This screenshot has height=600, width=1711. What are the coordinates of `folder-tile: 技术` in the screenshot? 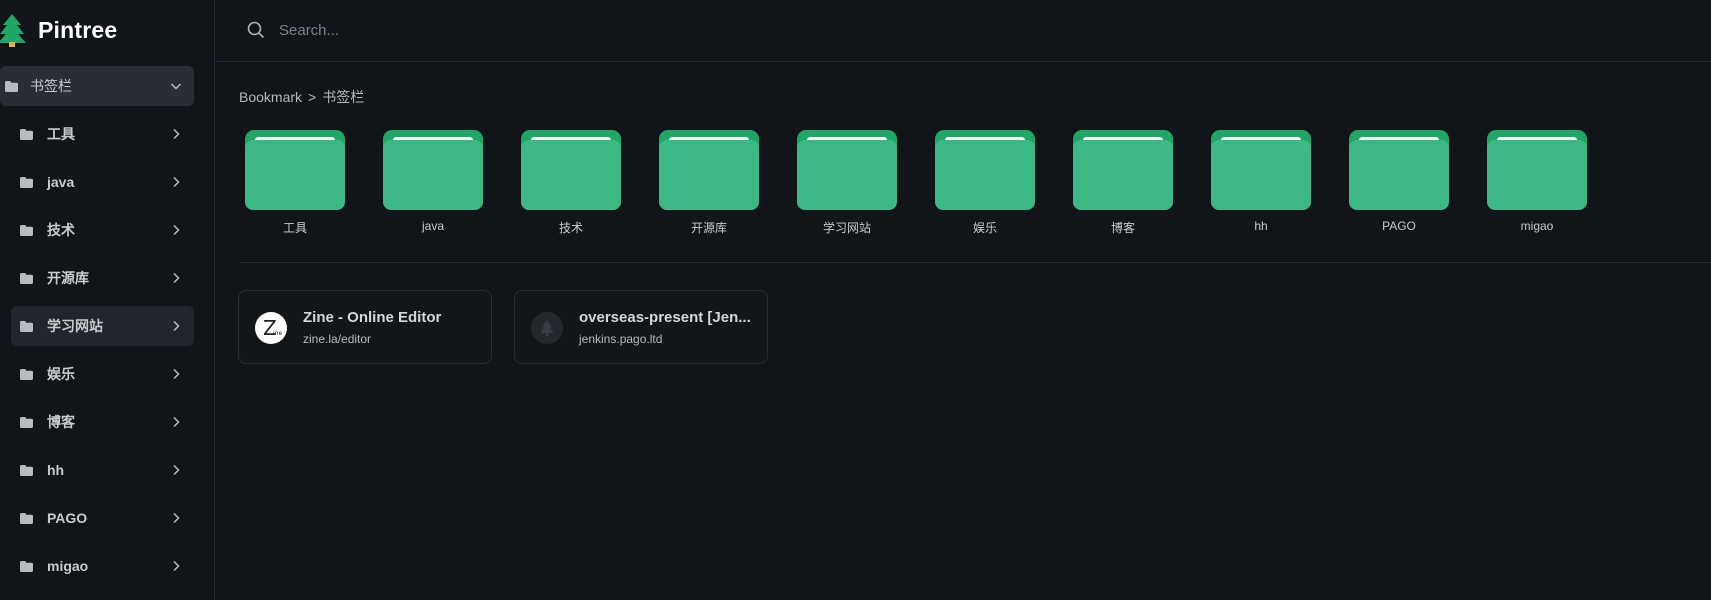 It's located at (571, 183).